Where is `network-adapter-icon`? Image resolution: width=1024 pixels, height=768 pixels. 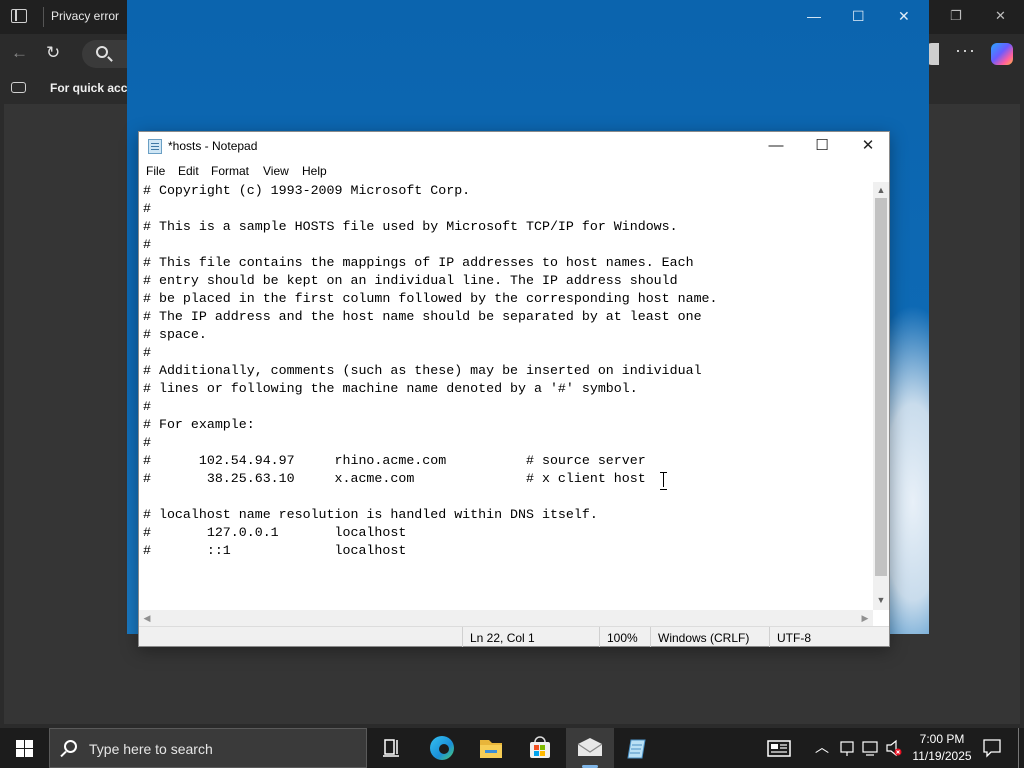 network-adapter-icon is located at coordinates (847, 748).